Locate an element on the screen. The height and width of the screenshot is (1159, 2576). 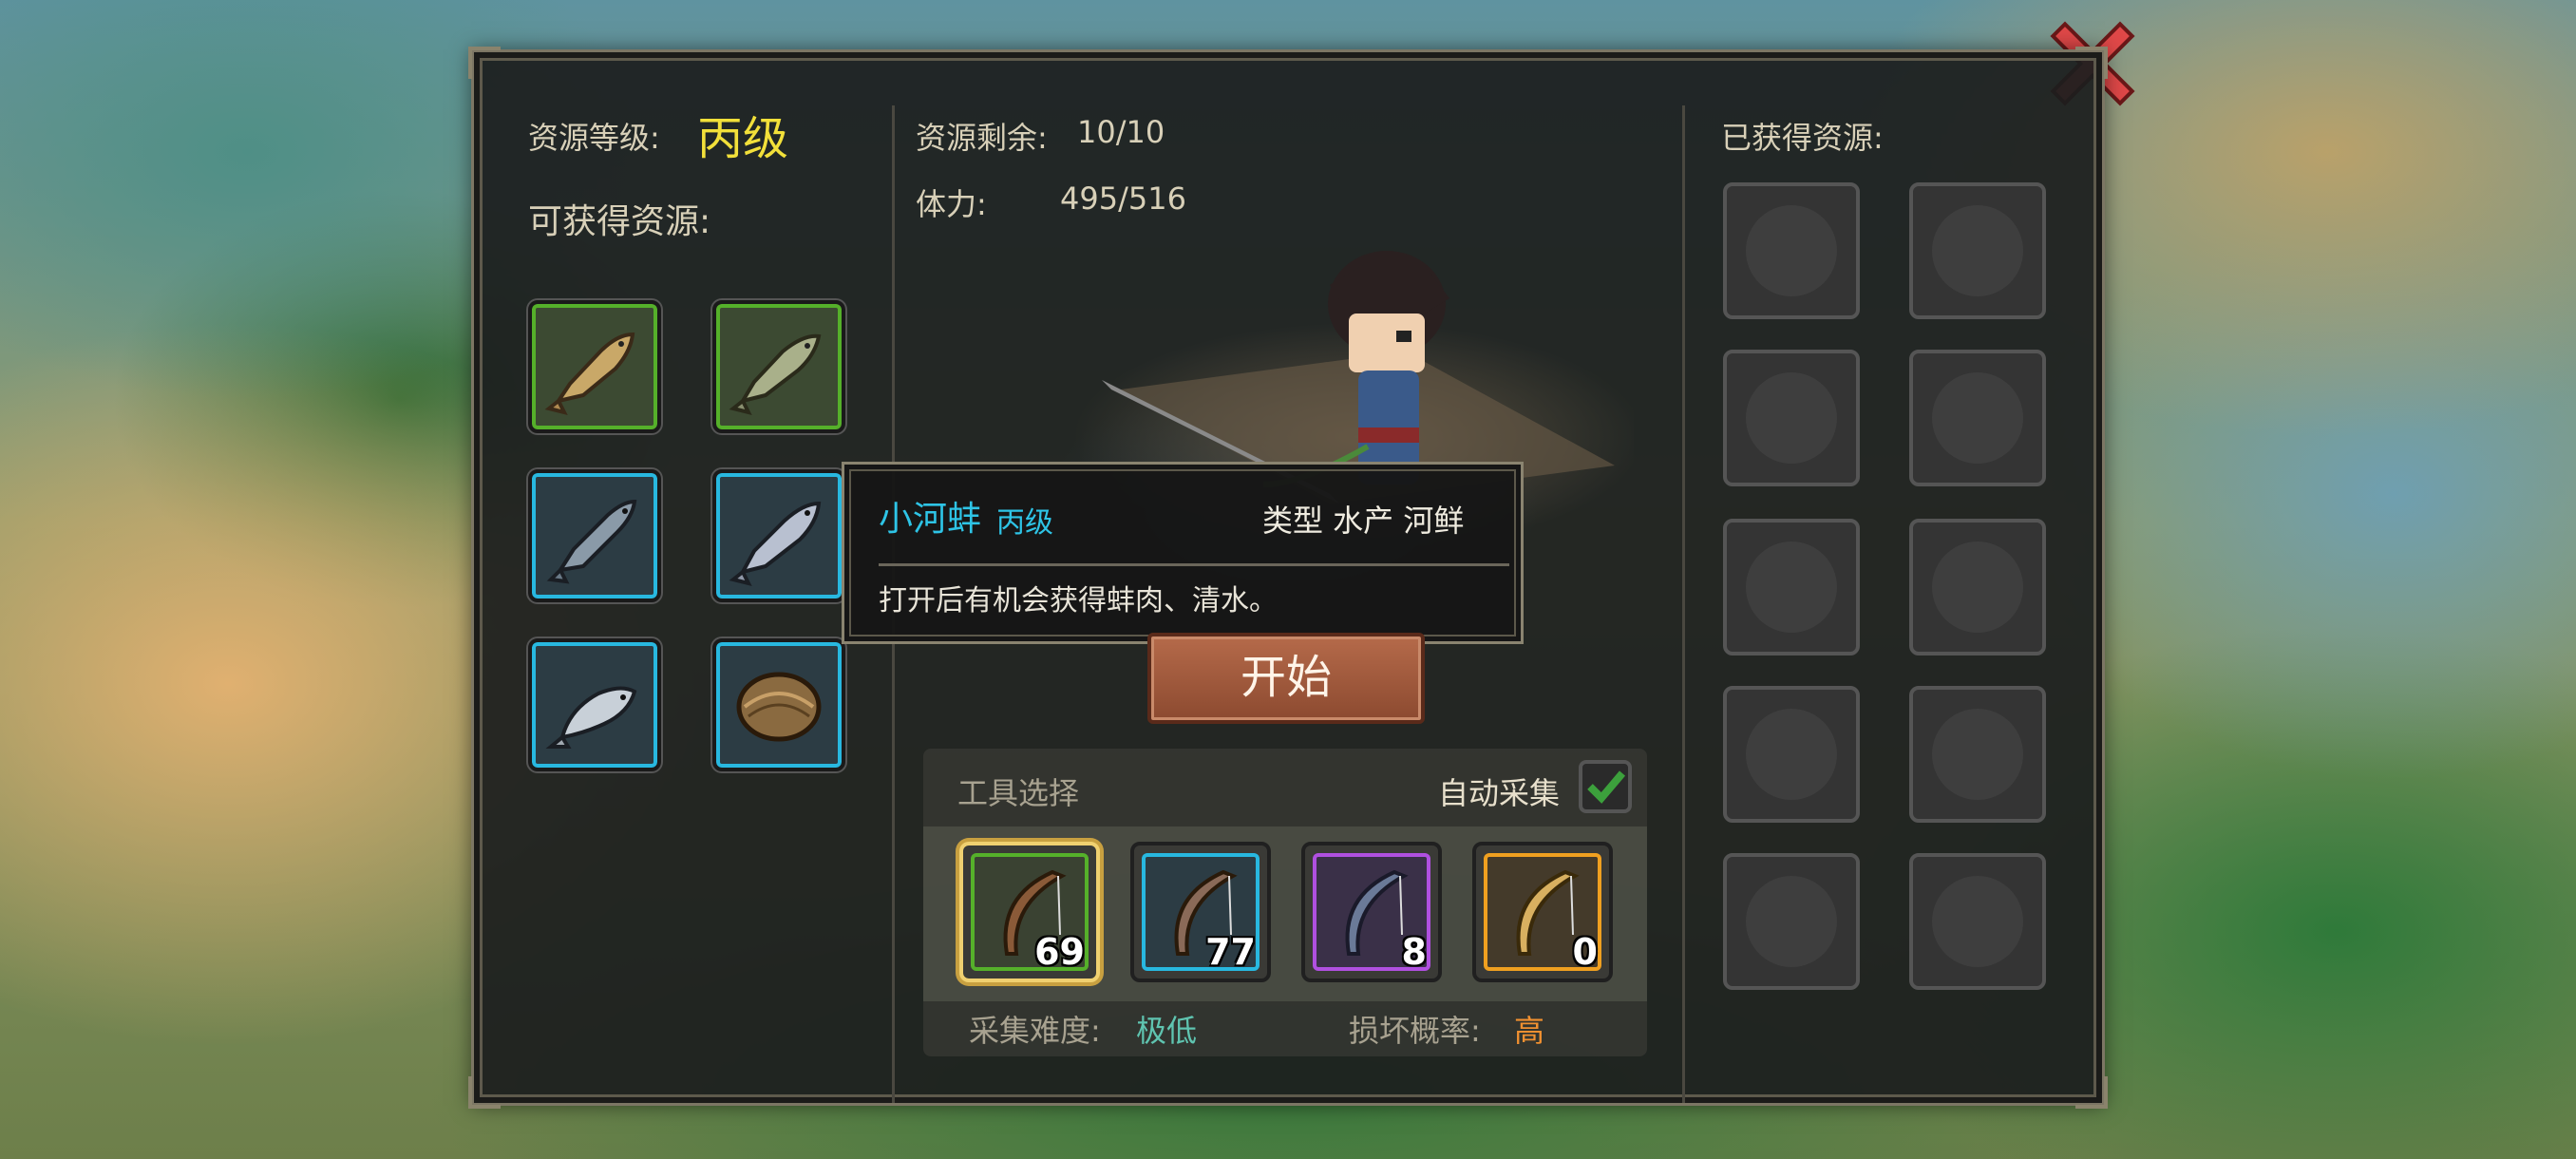
grade-value: 丙级 is located at coordinates (743, 138).